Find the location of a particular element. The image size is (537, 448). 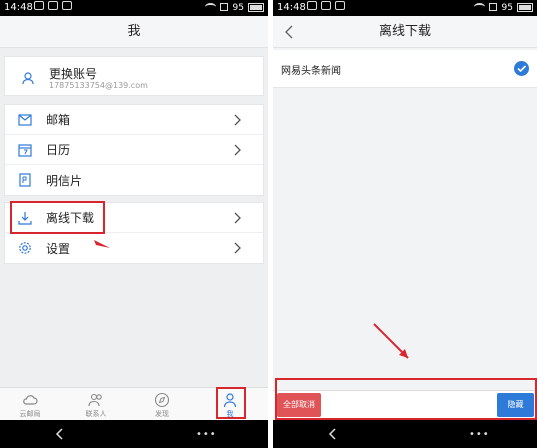

back-arrow-icon is located at coordinates (290, 32).